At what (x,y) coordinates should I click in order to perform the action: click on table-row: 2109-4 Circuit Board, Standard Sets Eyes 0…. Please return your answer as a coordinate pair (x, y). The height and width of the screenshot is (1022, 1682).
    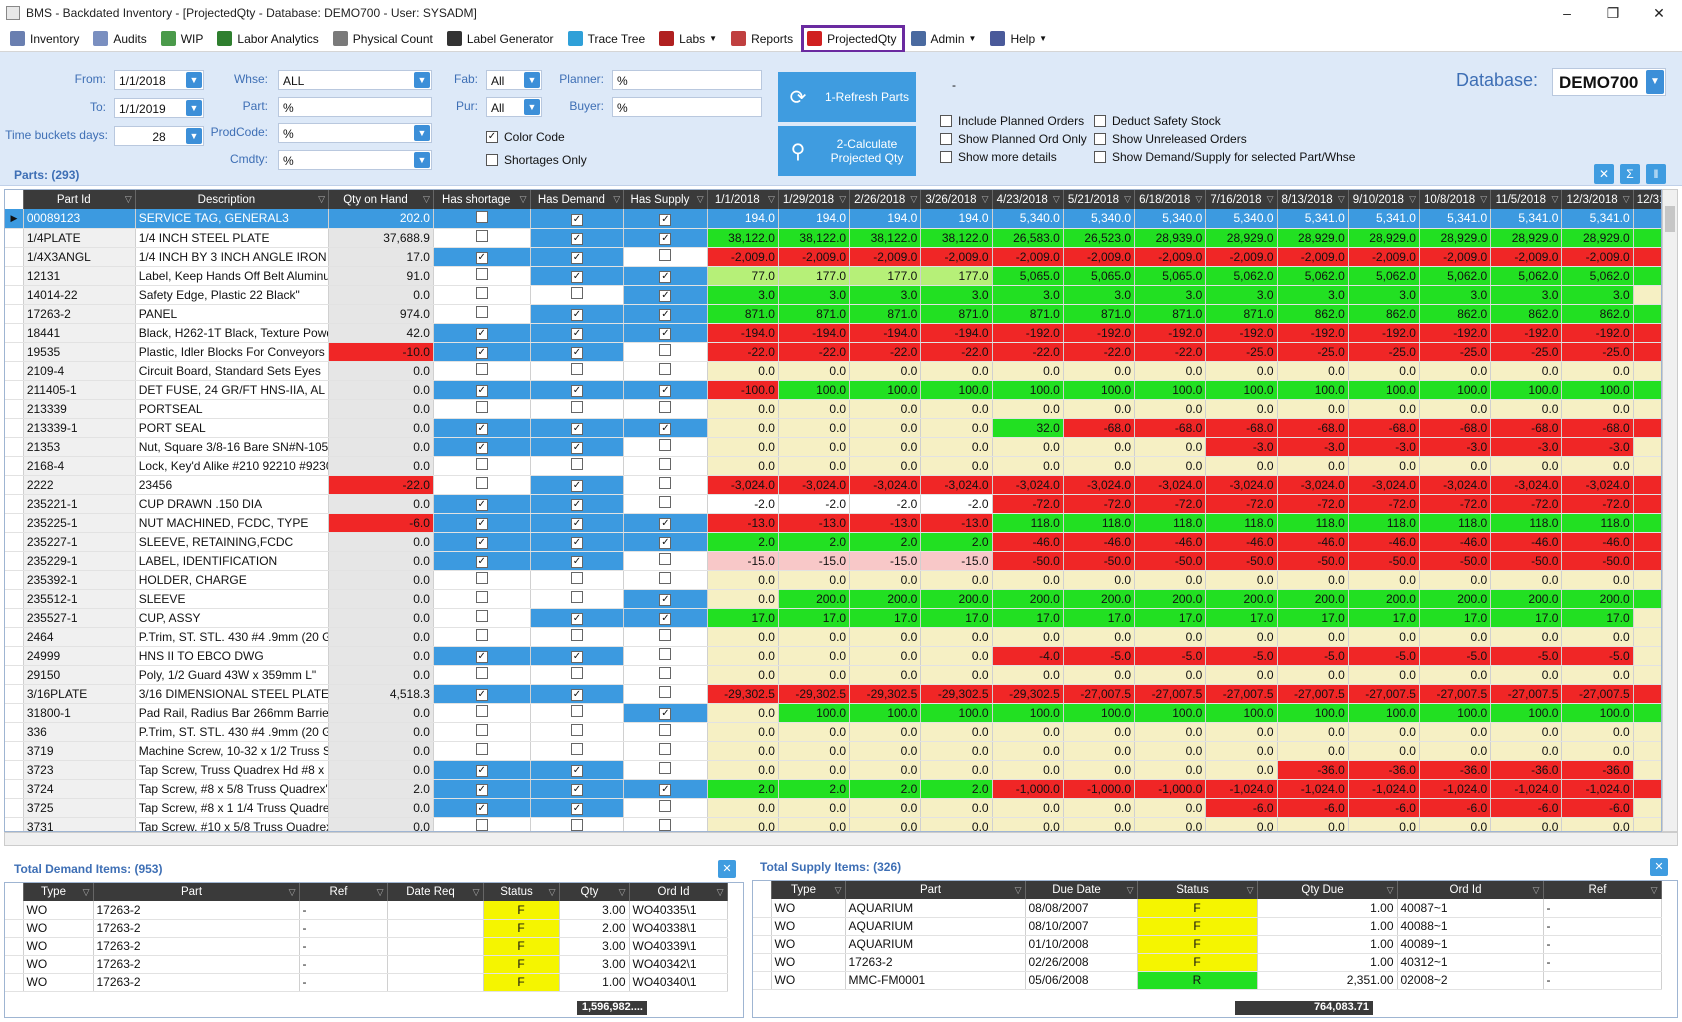
    Looking at the image, I should click on (833, 371).